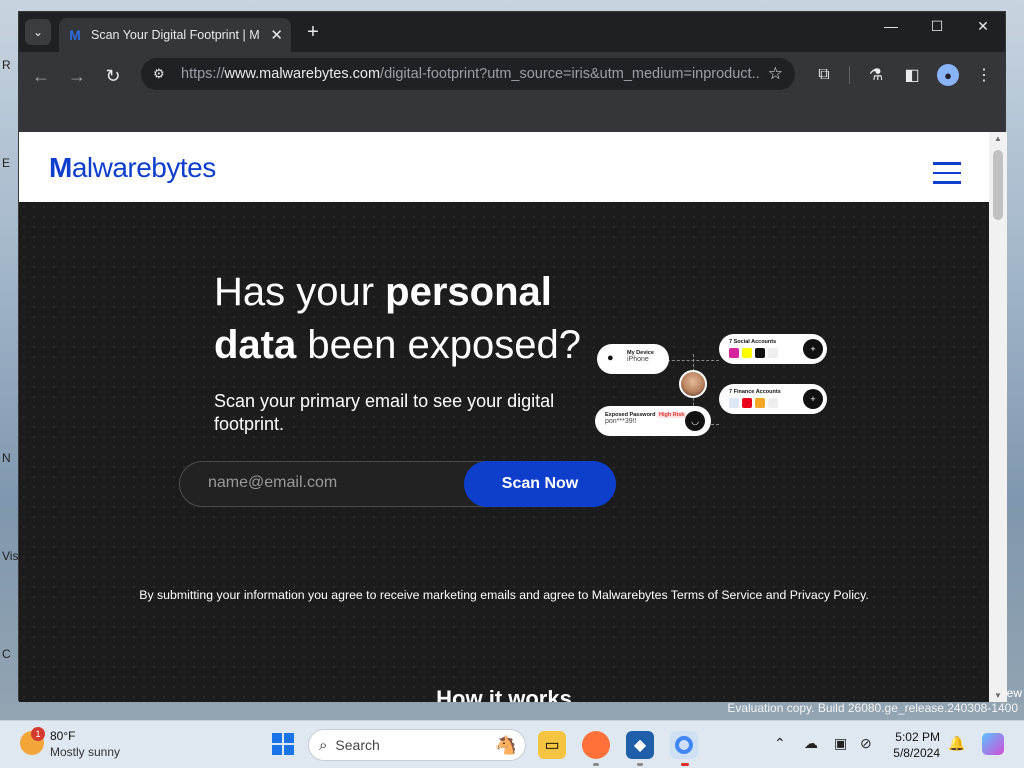 Image resolution: width=1024 pixels, height=768 pixels. Describe the element at coordinates (283, 744) in the screenshot. I see `start-windows-icon` at that location.